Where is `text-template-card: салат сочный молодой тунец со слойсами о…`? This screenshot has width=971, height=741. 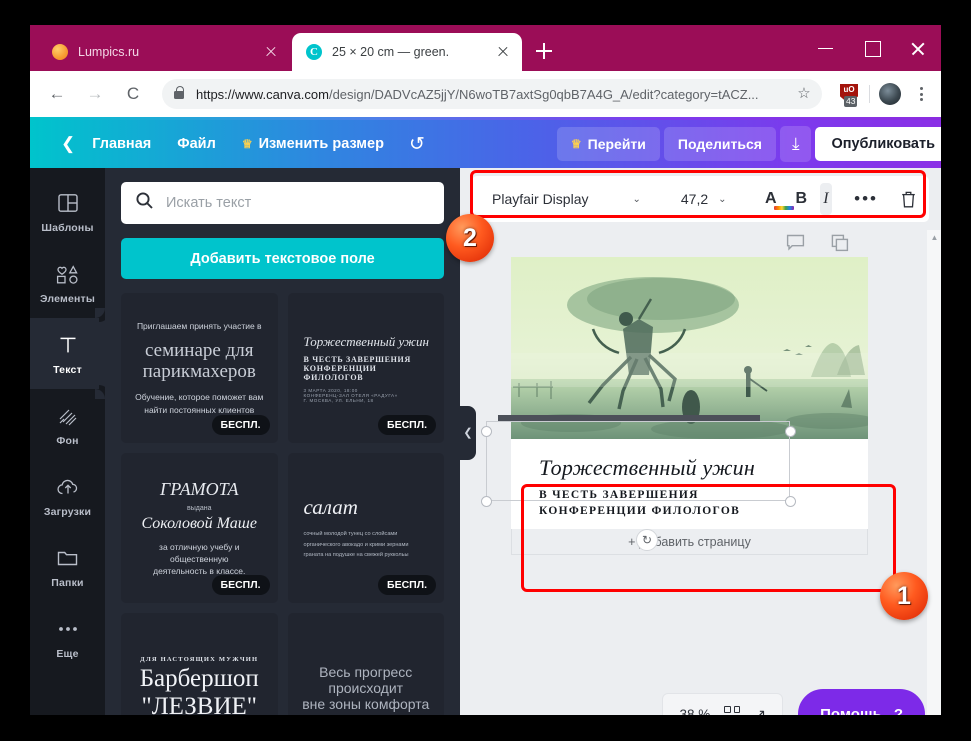
text-template-card: салат сочный молодой тунец со слойсами о… is located at coordinates (365, 528).